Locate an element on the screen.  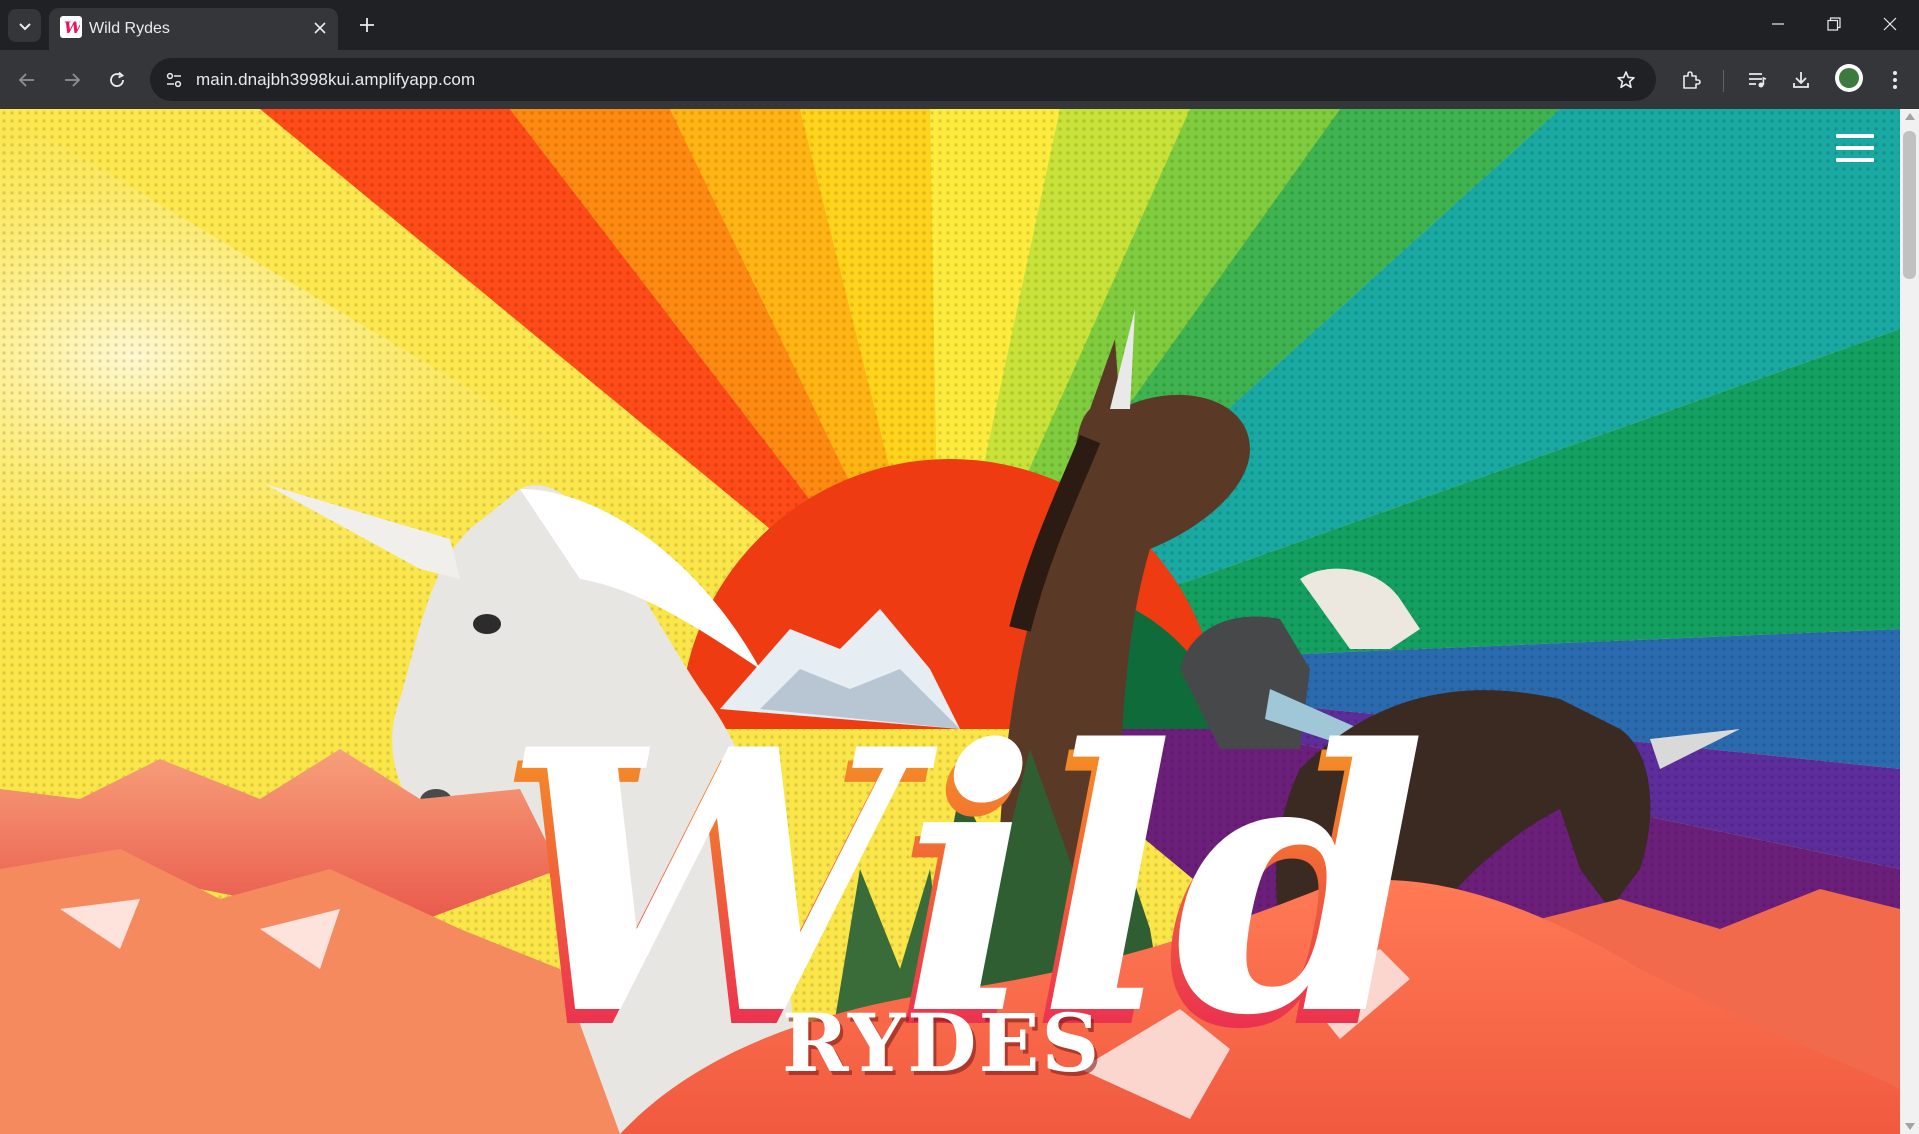
extensions-button is located at coordinates (1691, 80).